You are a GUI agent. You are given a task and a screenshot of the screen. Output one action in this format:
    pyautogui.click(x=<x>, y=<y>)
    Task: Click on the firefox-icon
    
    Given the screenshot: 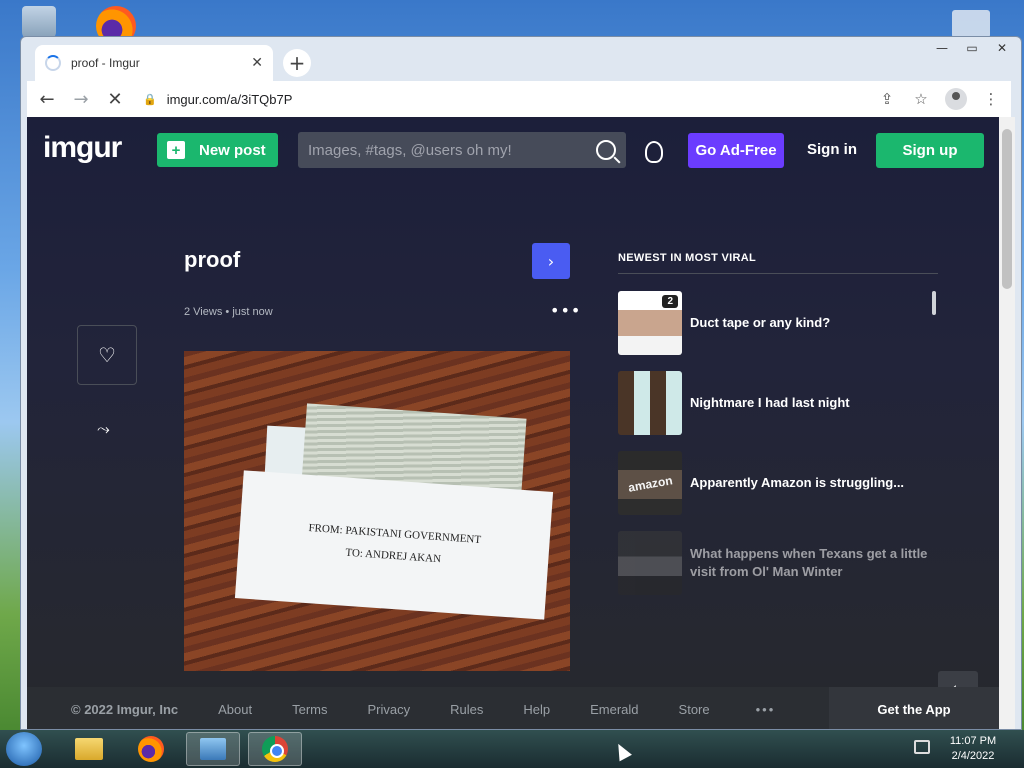 What is the action you would take?
    pyautogui.click(x=151, y=749)
    